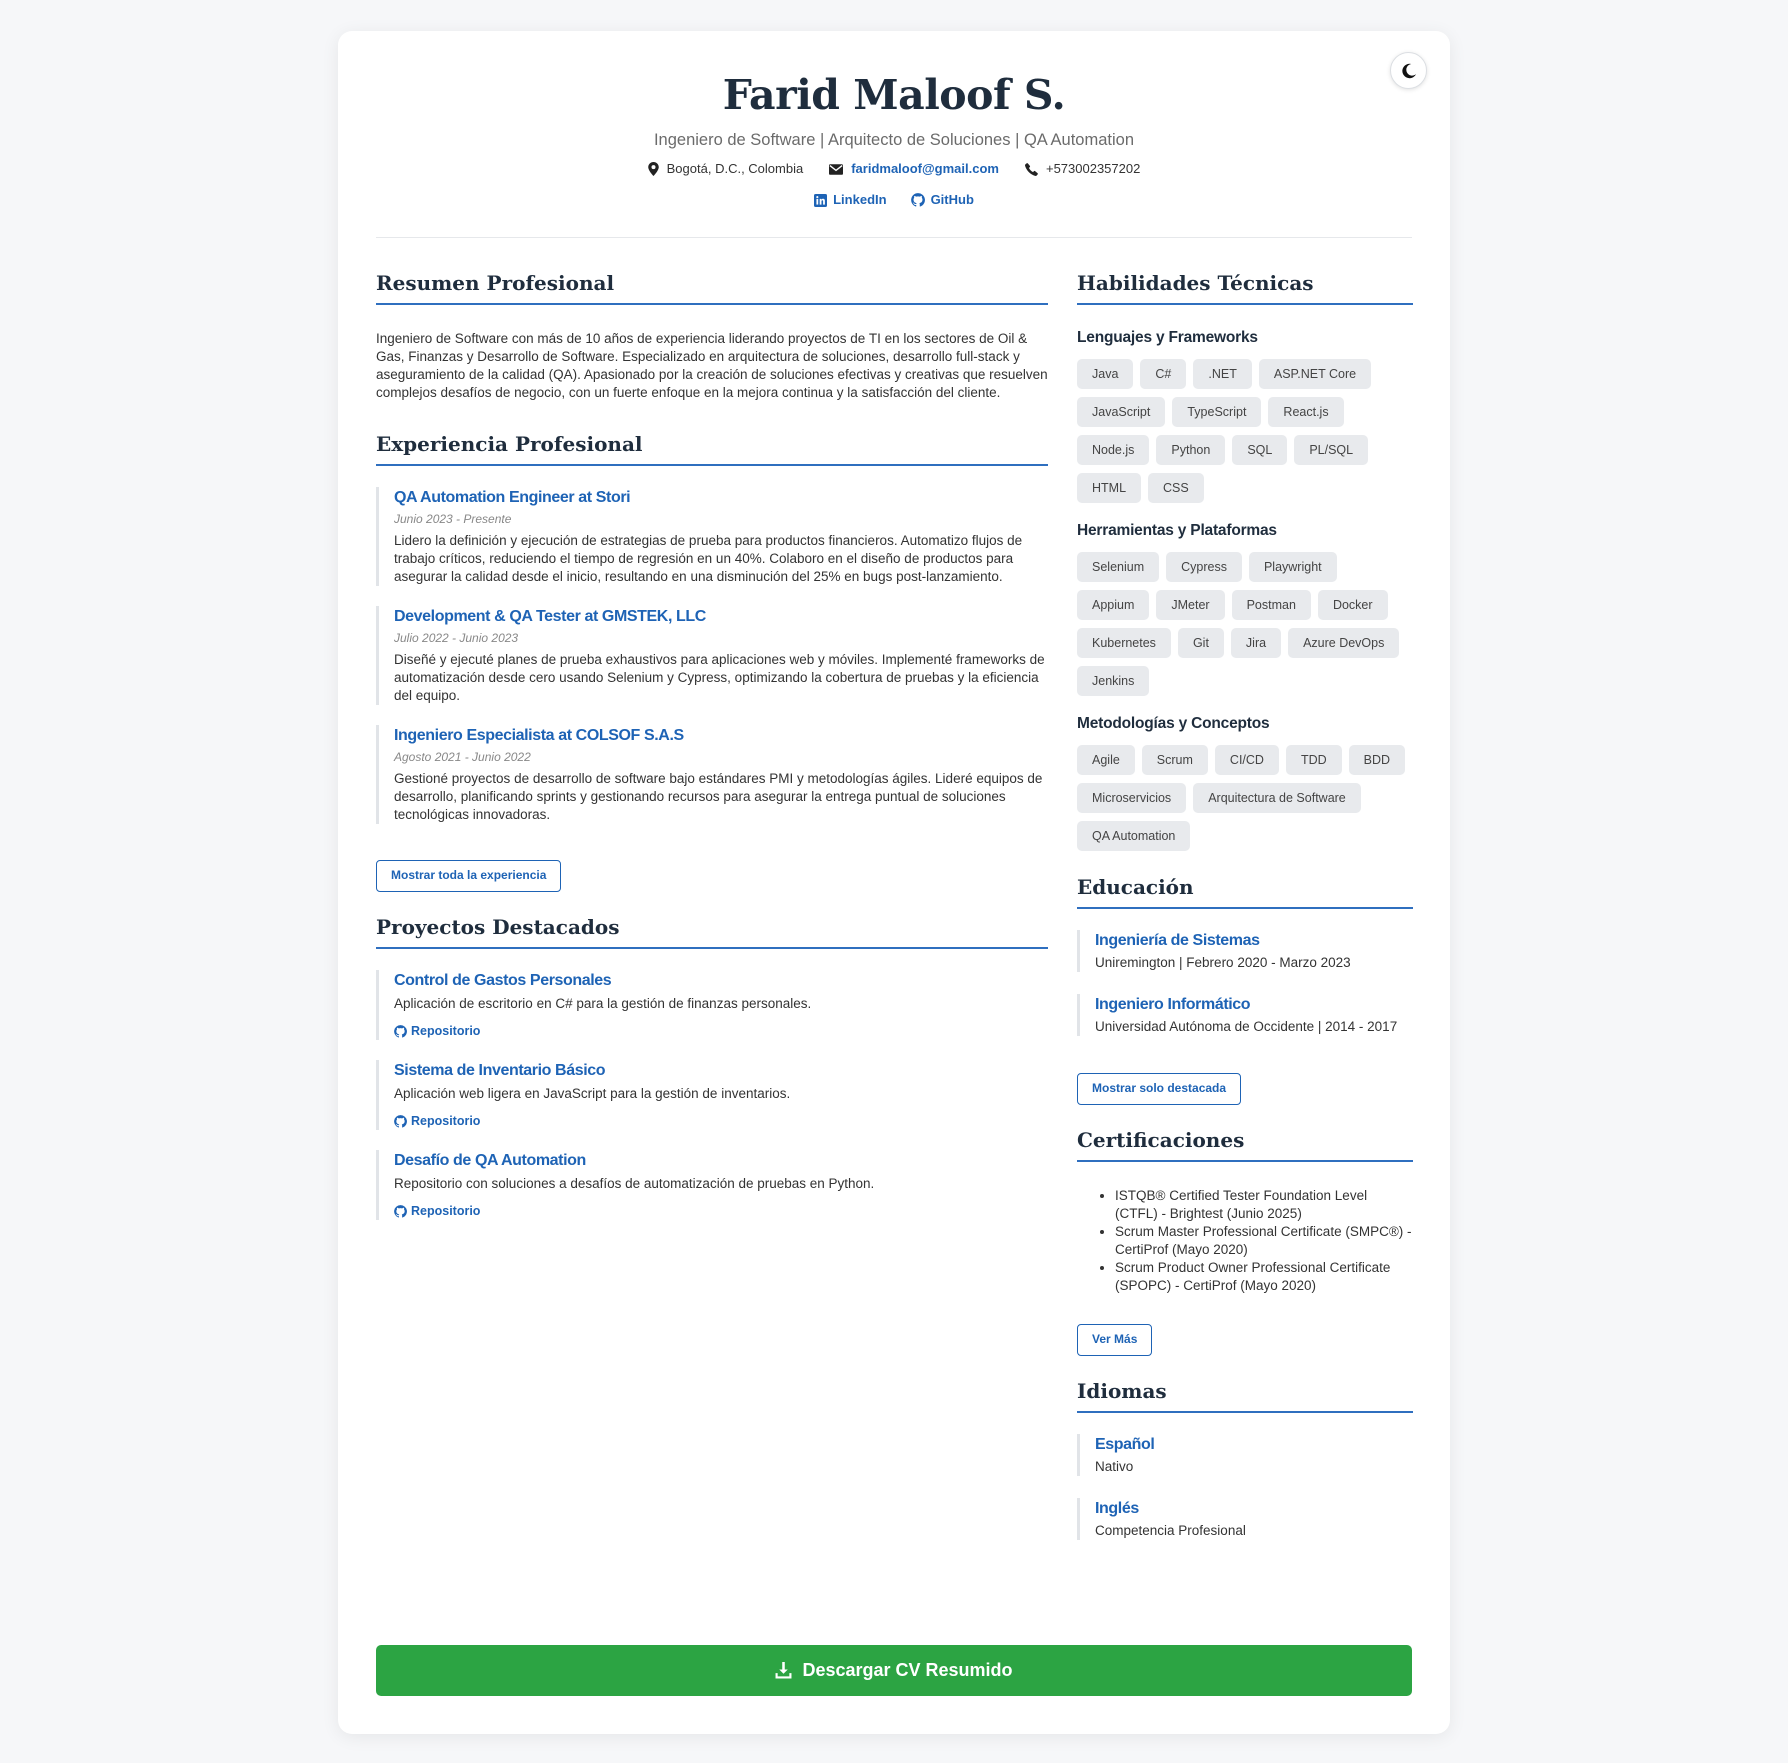  What do you see at coordinates (539, 735) in the screenshot?
I see `experience-role: Ingeniero Especialista at COLSOF S.A.S` at bounding box center [539, 735].